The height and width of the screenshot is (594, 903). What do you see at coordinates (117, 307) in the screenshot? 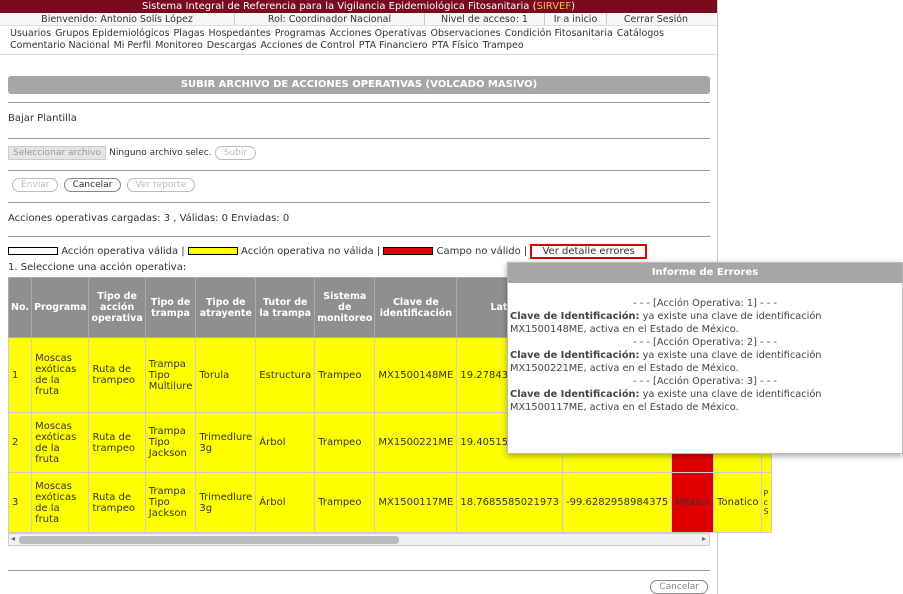
I see `column-header: Tipo de acción operativa` at bounding box center [117, 307].